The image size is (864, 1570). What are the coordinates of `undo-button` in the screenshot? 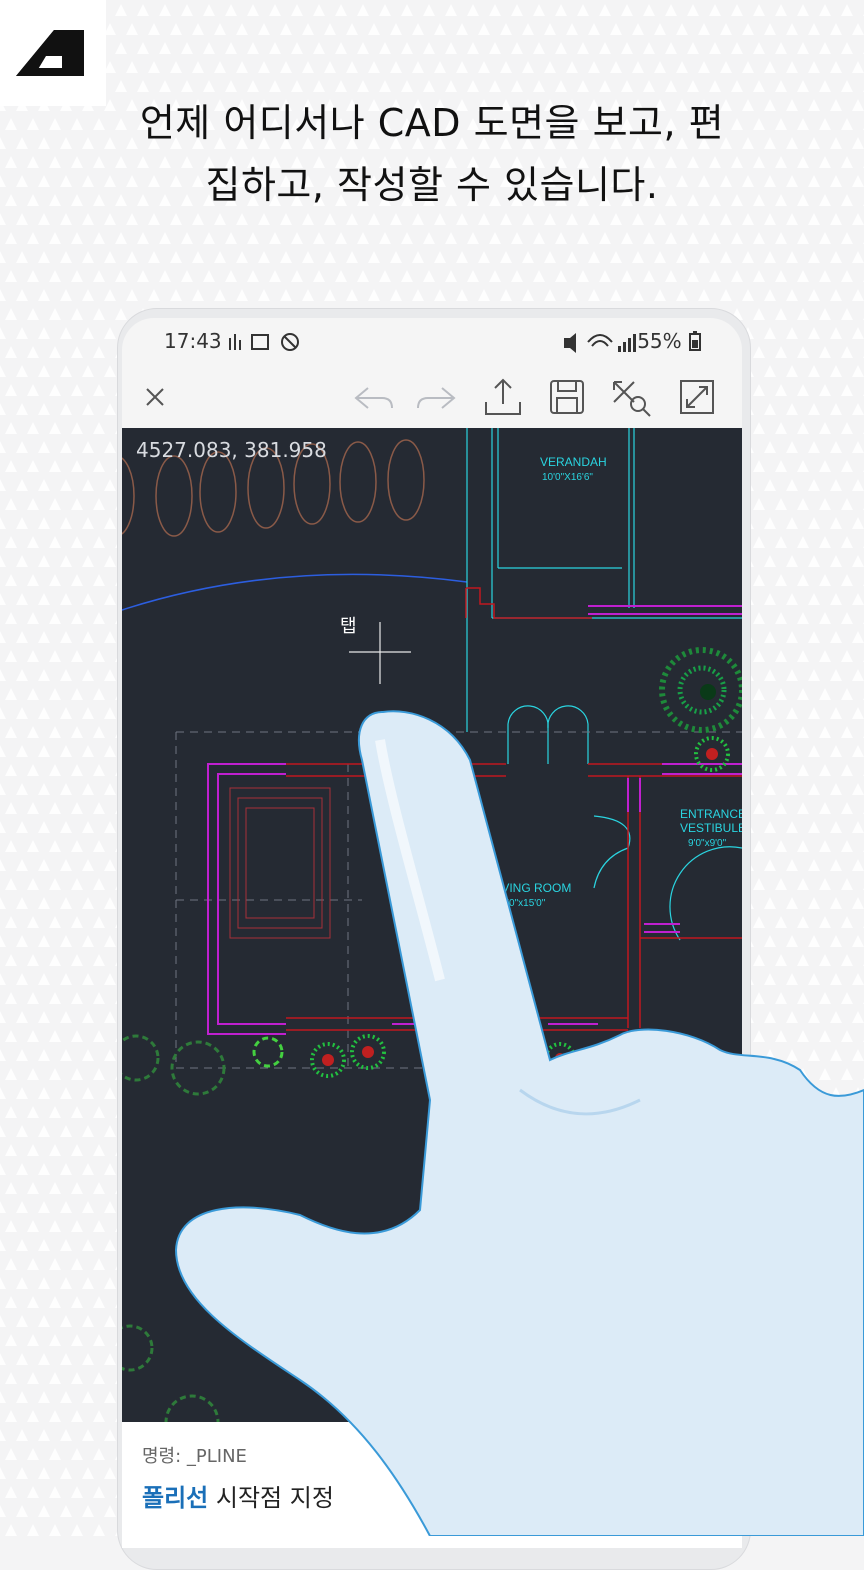 It's located at (373, 397).